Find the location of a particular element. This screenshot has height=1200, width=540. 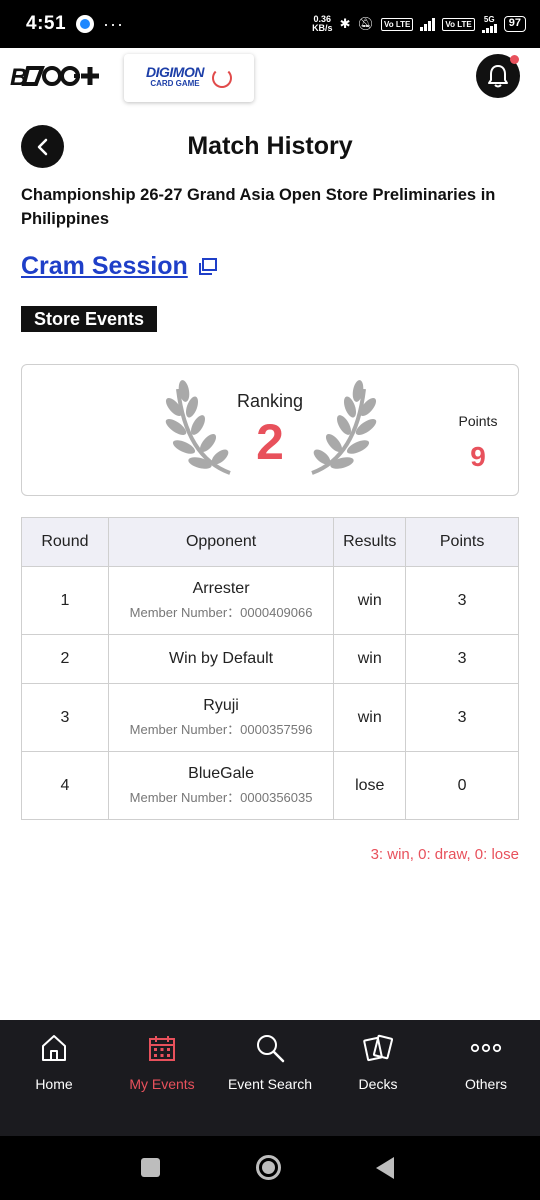

home-icon is located at coordinates (54, 1048).